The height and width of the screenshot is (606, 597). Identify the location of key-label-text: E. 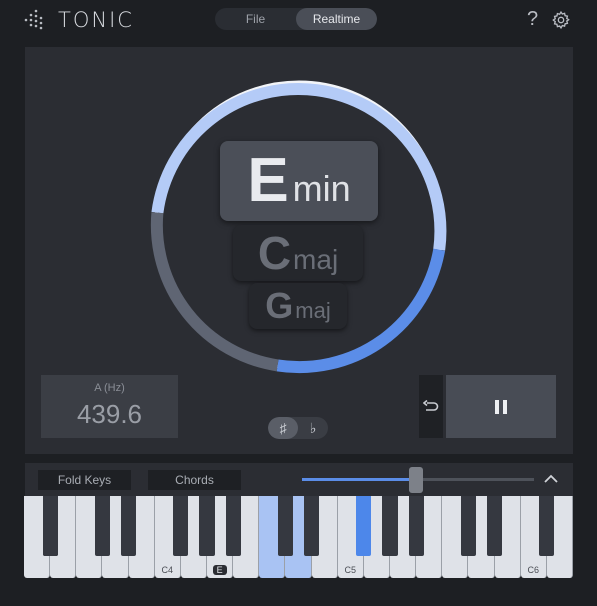
(219, 570).